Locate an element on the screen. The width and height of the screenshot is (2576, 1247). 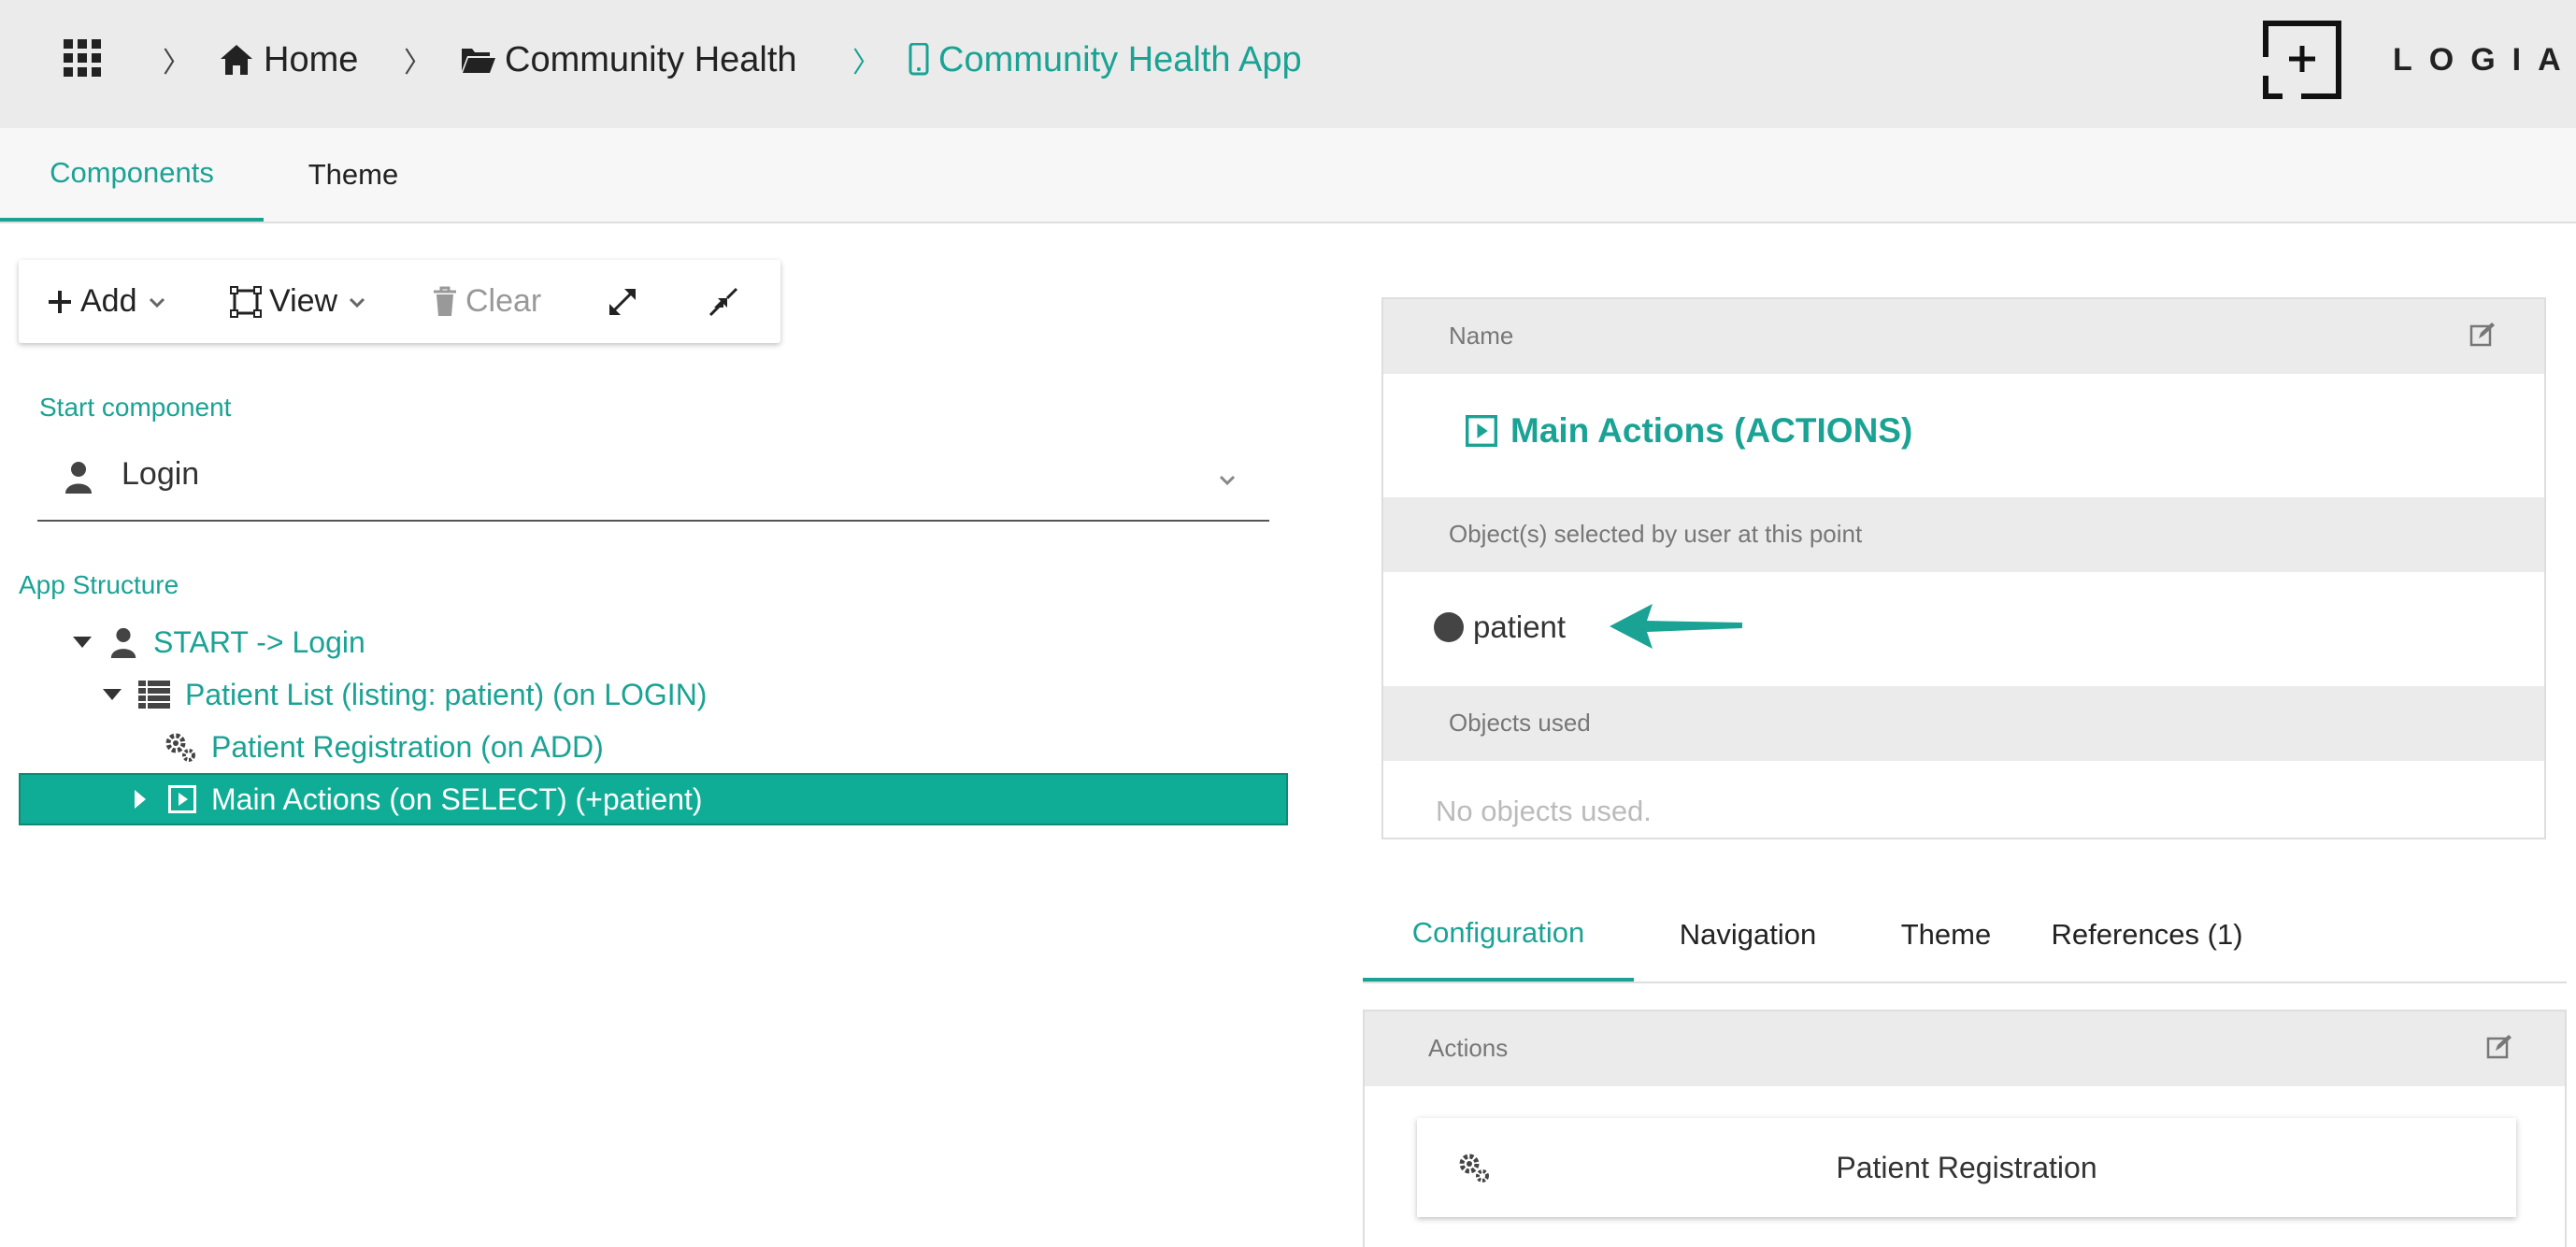
view-button-label: View is located at coordinates (303, 301).